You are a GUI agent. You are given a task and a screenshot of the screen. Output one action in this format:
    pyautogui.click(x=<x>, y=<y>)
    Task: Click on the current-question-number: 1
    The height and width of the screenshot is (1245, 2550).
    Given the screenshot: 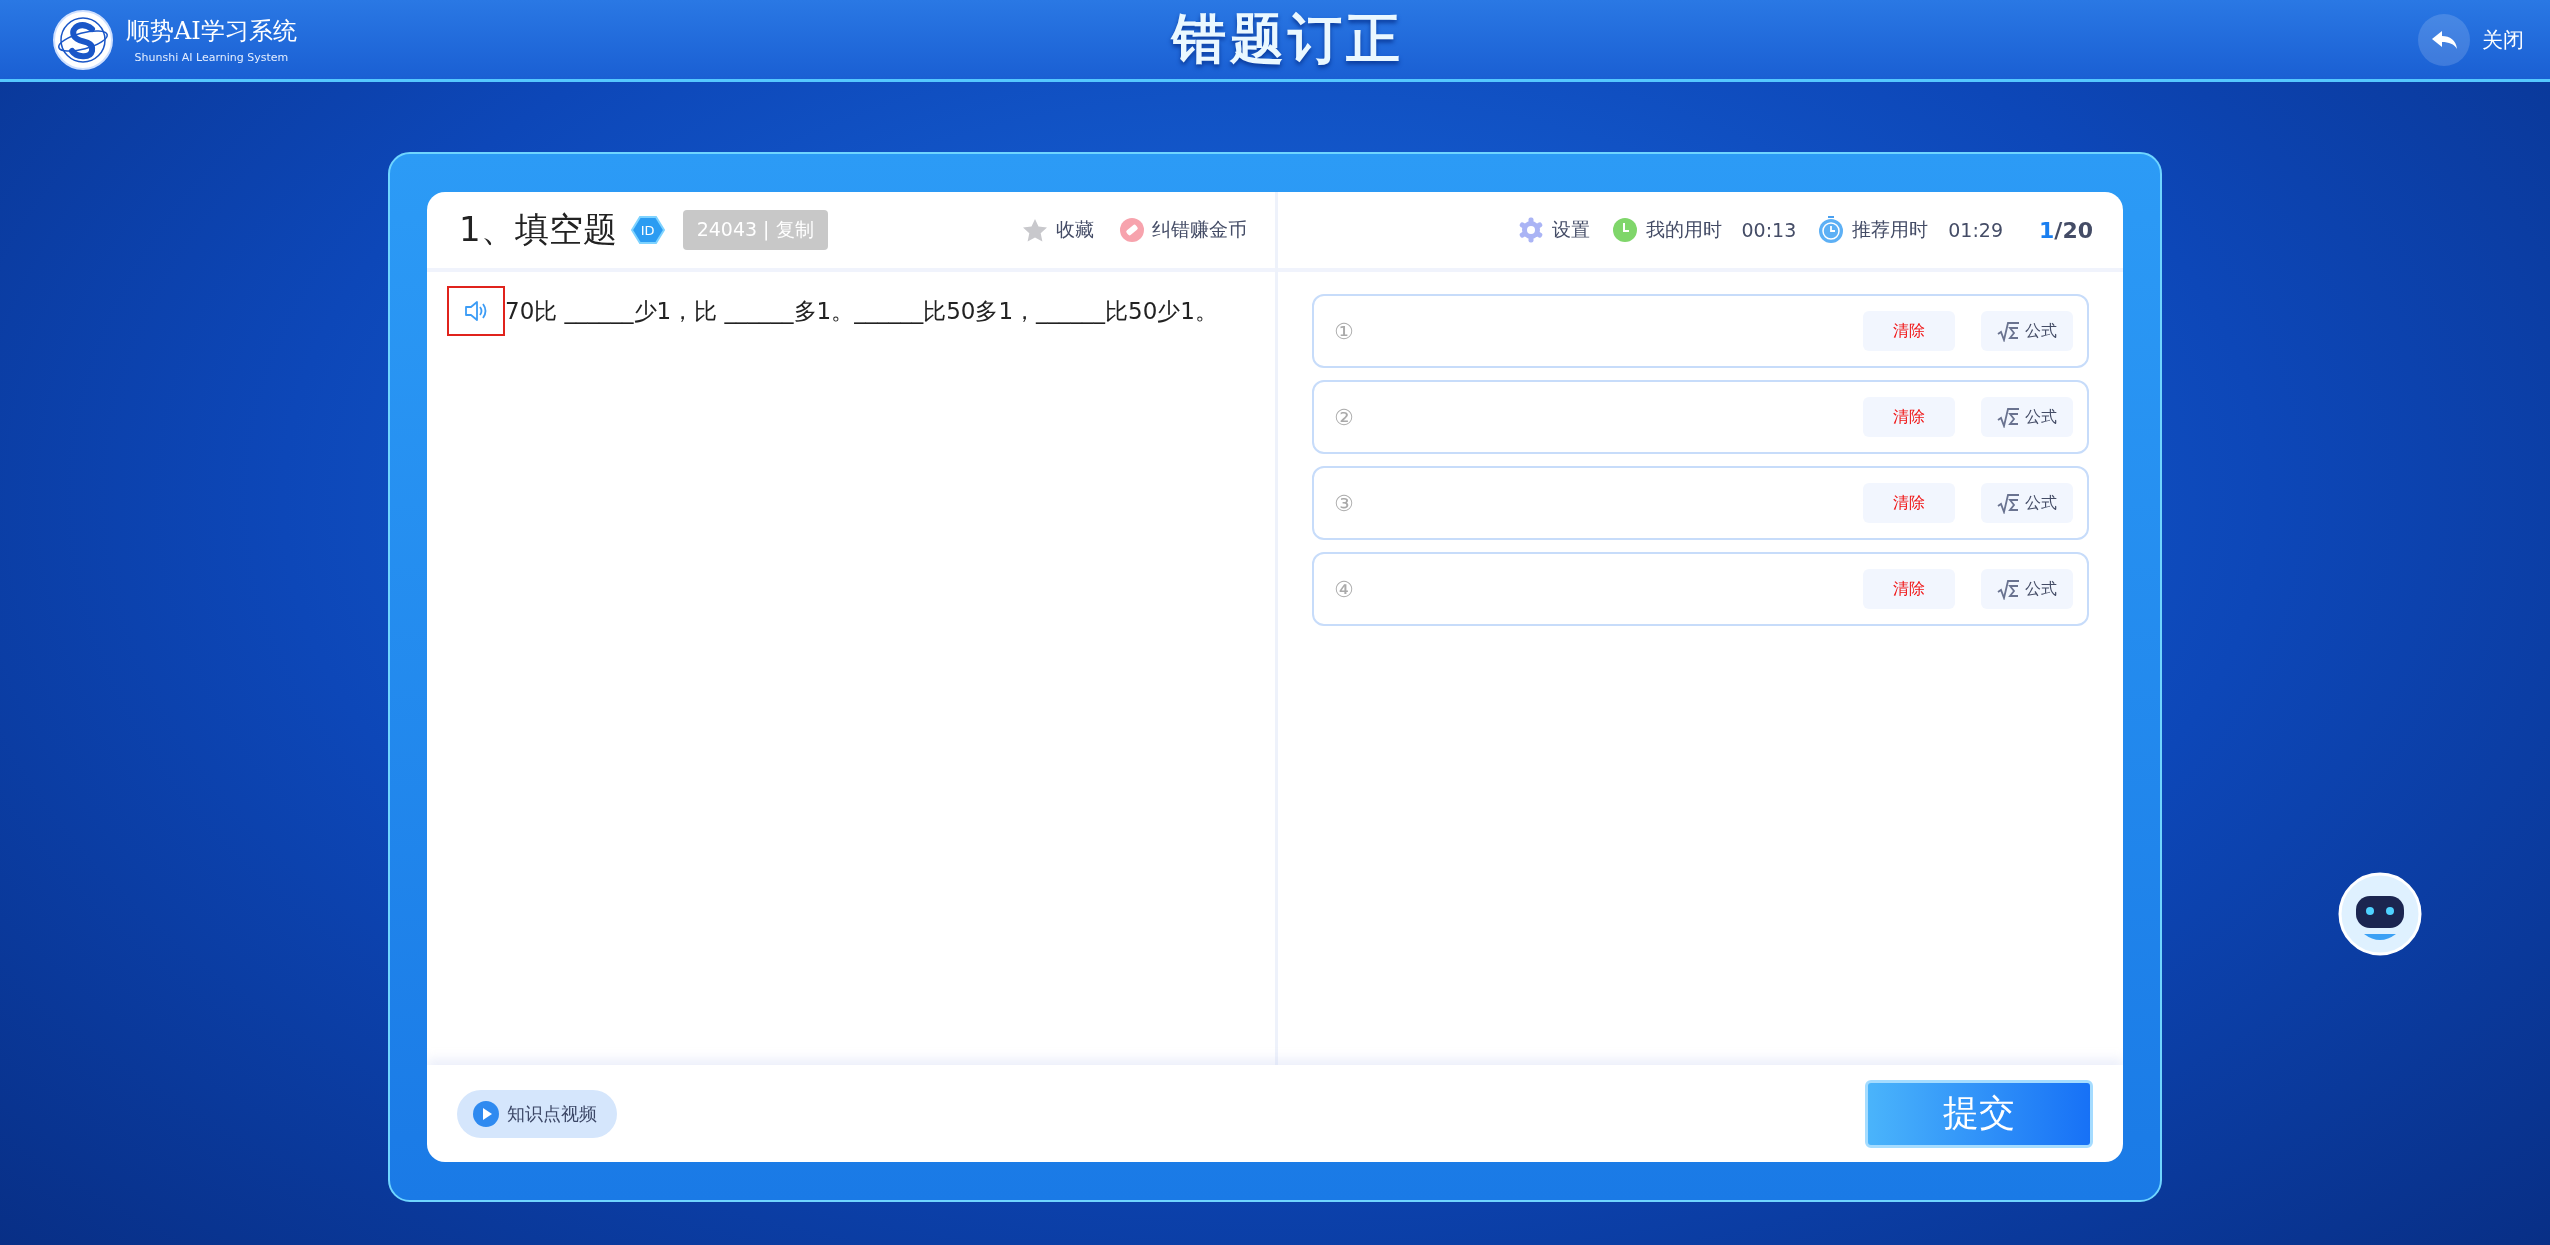 What is the action you would take?
    pyautogui.click(x=2047, y=230)
    